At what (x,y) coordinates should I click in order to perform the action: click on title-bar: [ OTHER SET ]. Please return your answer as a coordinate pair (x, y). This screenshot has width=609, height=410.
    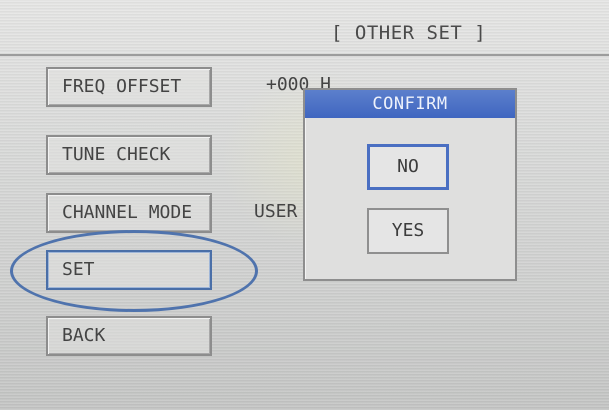
    Looking at the image, I should click on (304, 32).